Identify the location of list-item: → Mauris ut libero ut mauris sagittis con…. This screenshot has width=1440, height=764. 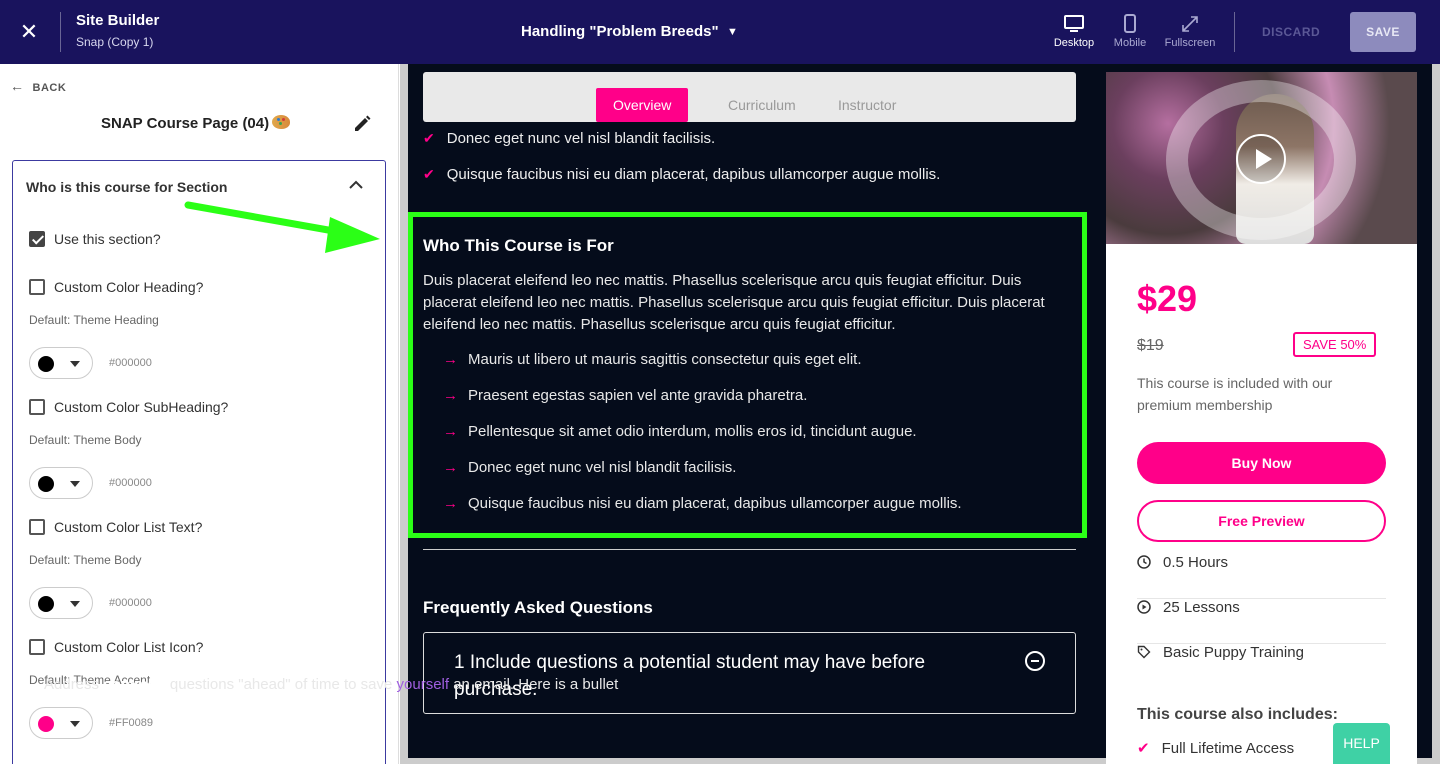
(652, 359).